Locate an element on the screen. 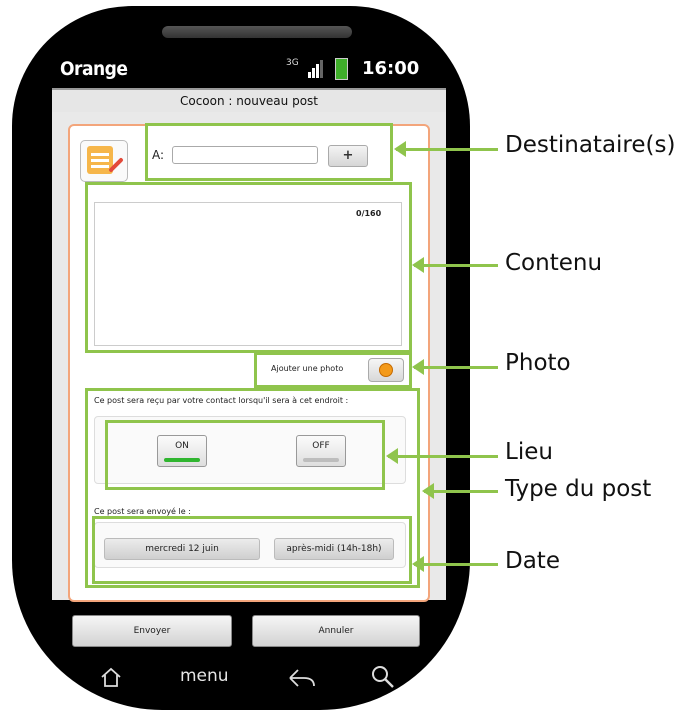 This screenshot has width=700, height=715. signal-icon is located at coordinates (315, 69).